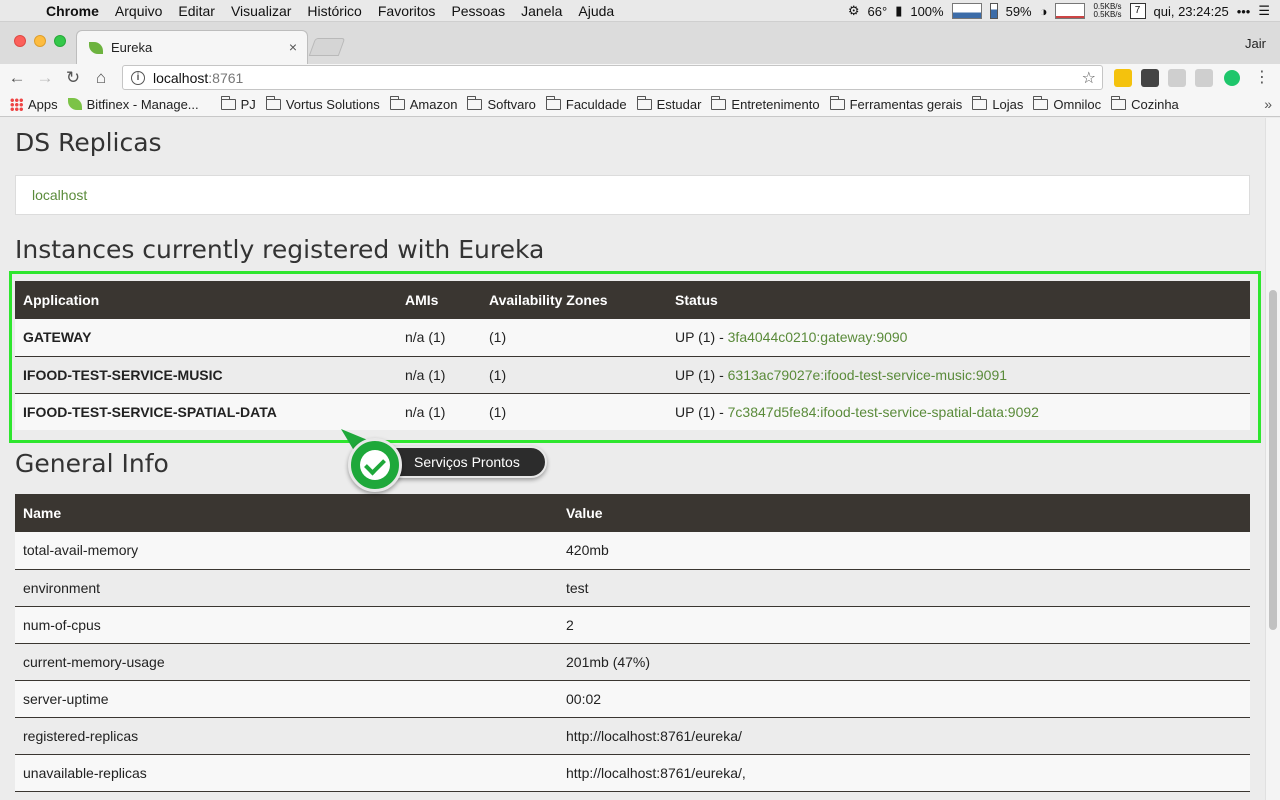 Image resolution: width=1280 pixels, height=800 pixels. I want to click on menu-arquivo: Arquivo, so click(138, 11).